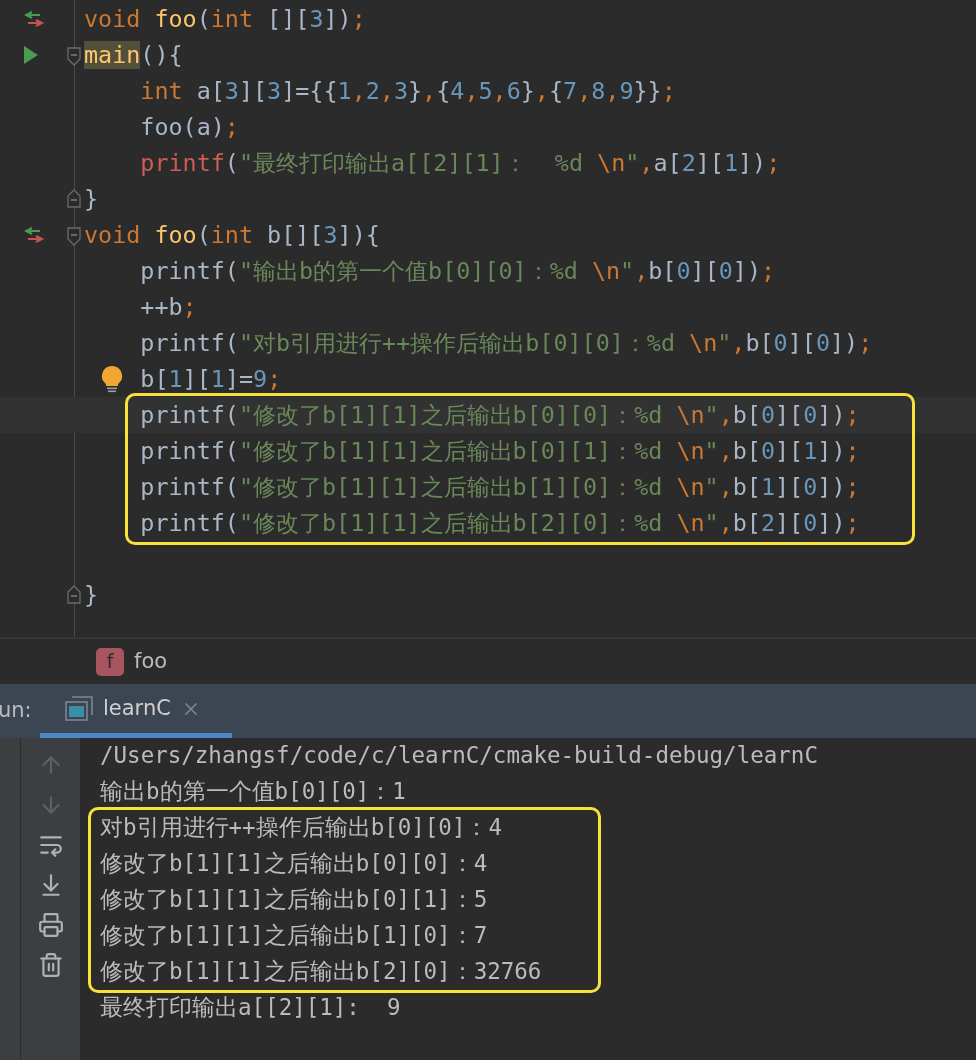  I want to click on print-icon, so click(50, 925).